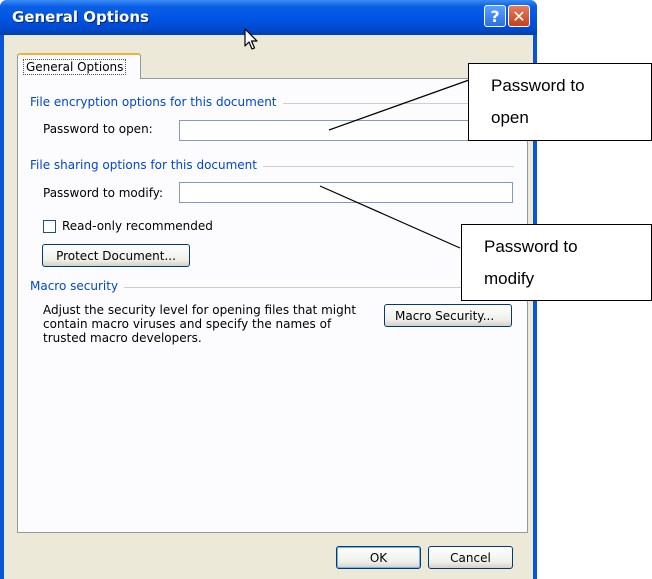  What do you see at coordinates (509, 278) in the screenshot?
I see `callout-modify-line2: modify` at bounding box center [509, 278].